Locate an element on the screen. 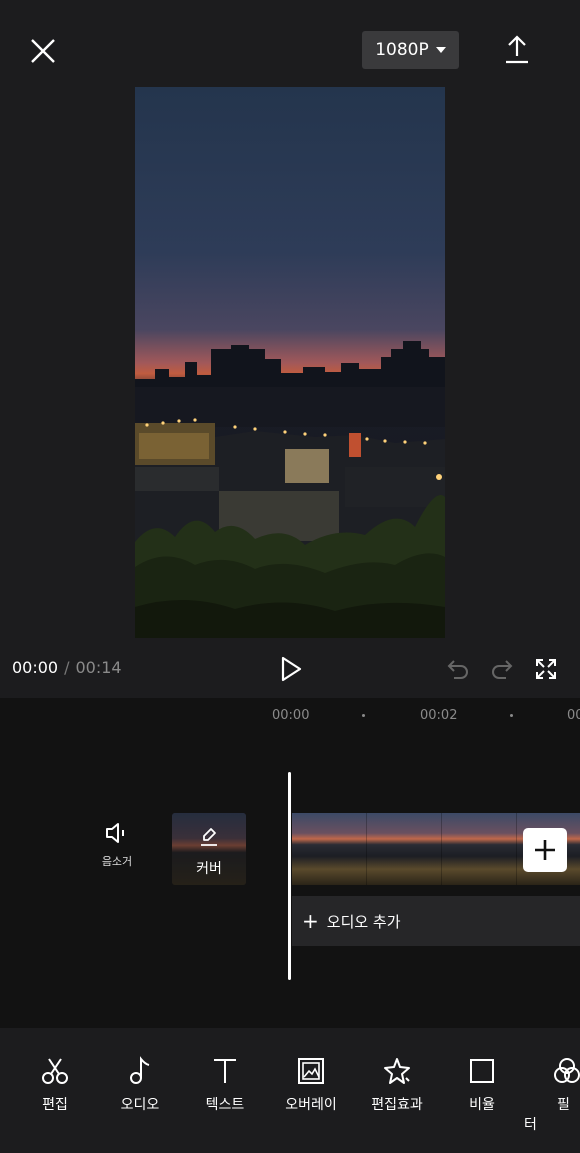  tool-label: 필터 is located at coordinates (547, 1115).